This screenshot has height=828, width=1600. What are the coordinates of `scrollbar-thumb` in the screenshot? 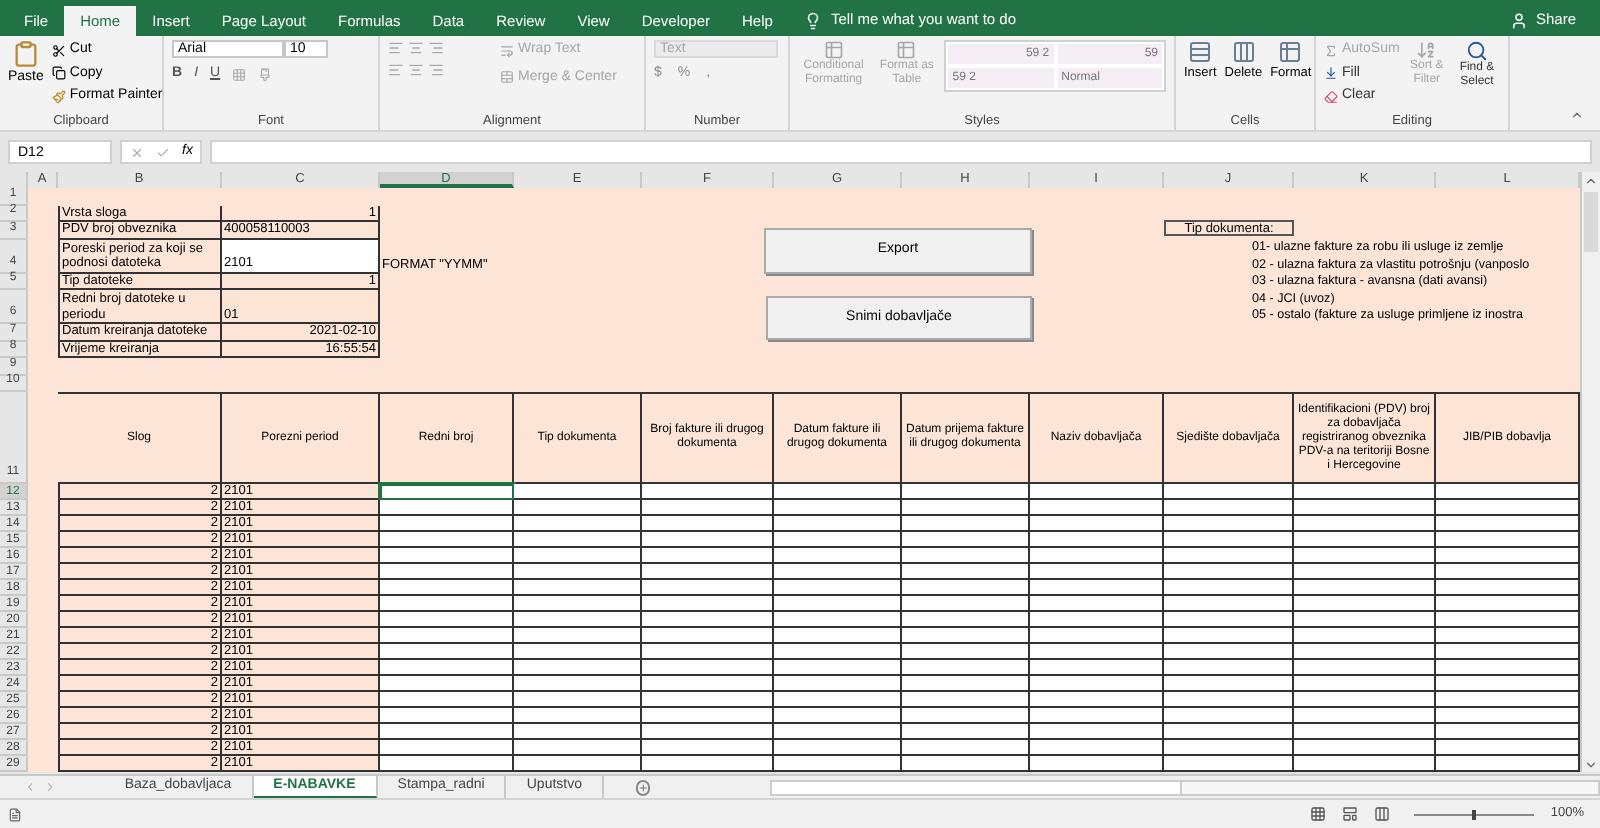 It's located at (1591, 222).